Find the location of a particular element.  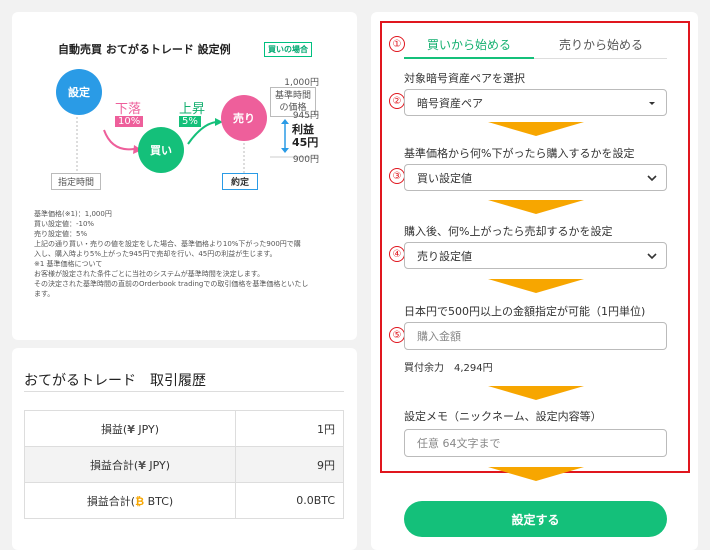

history-divider is located at coordinates (184, 391).